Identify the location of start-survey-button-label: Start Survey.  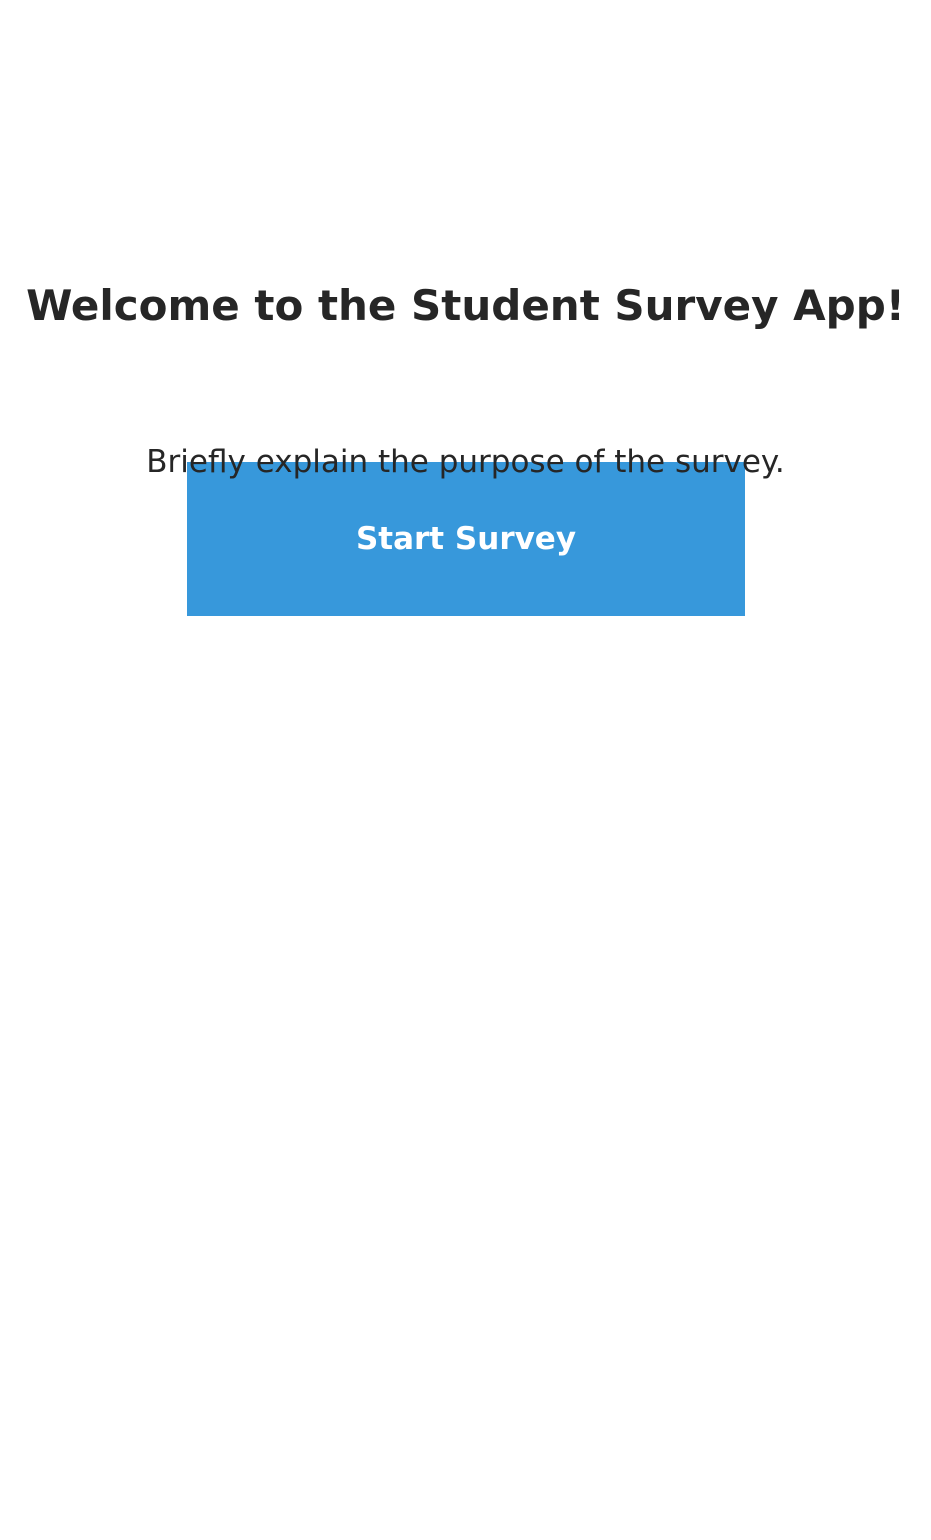
(466, 539).